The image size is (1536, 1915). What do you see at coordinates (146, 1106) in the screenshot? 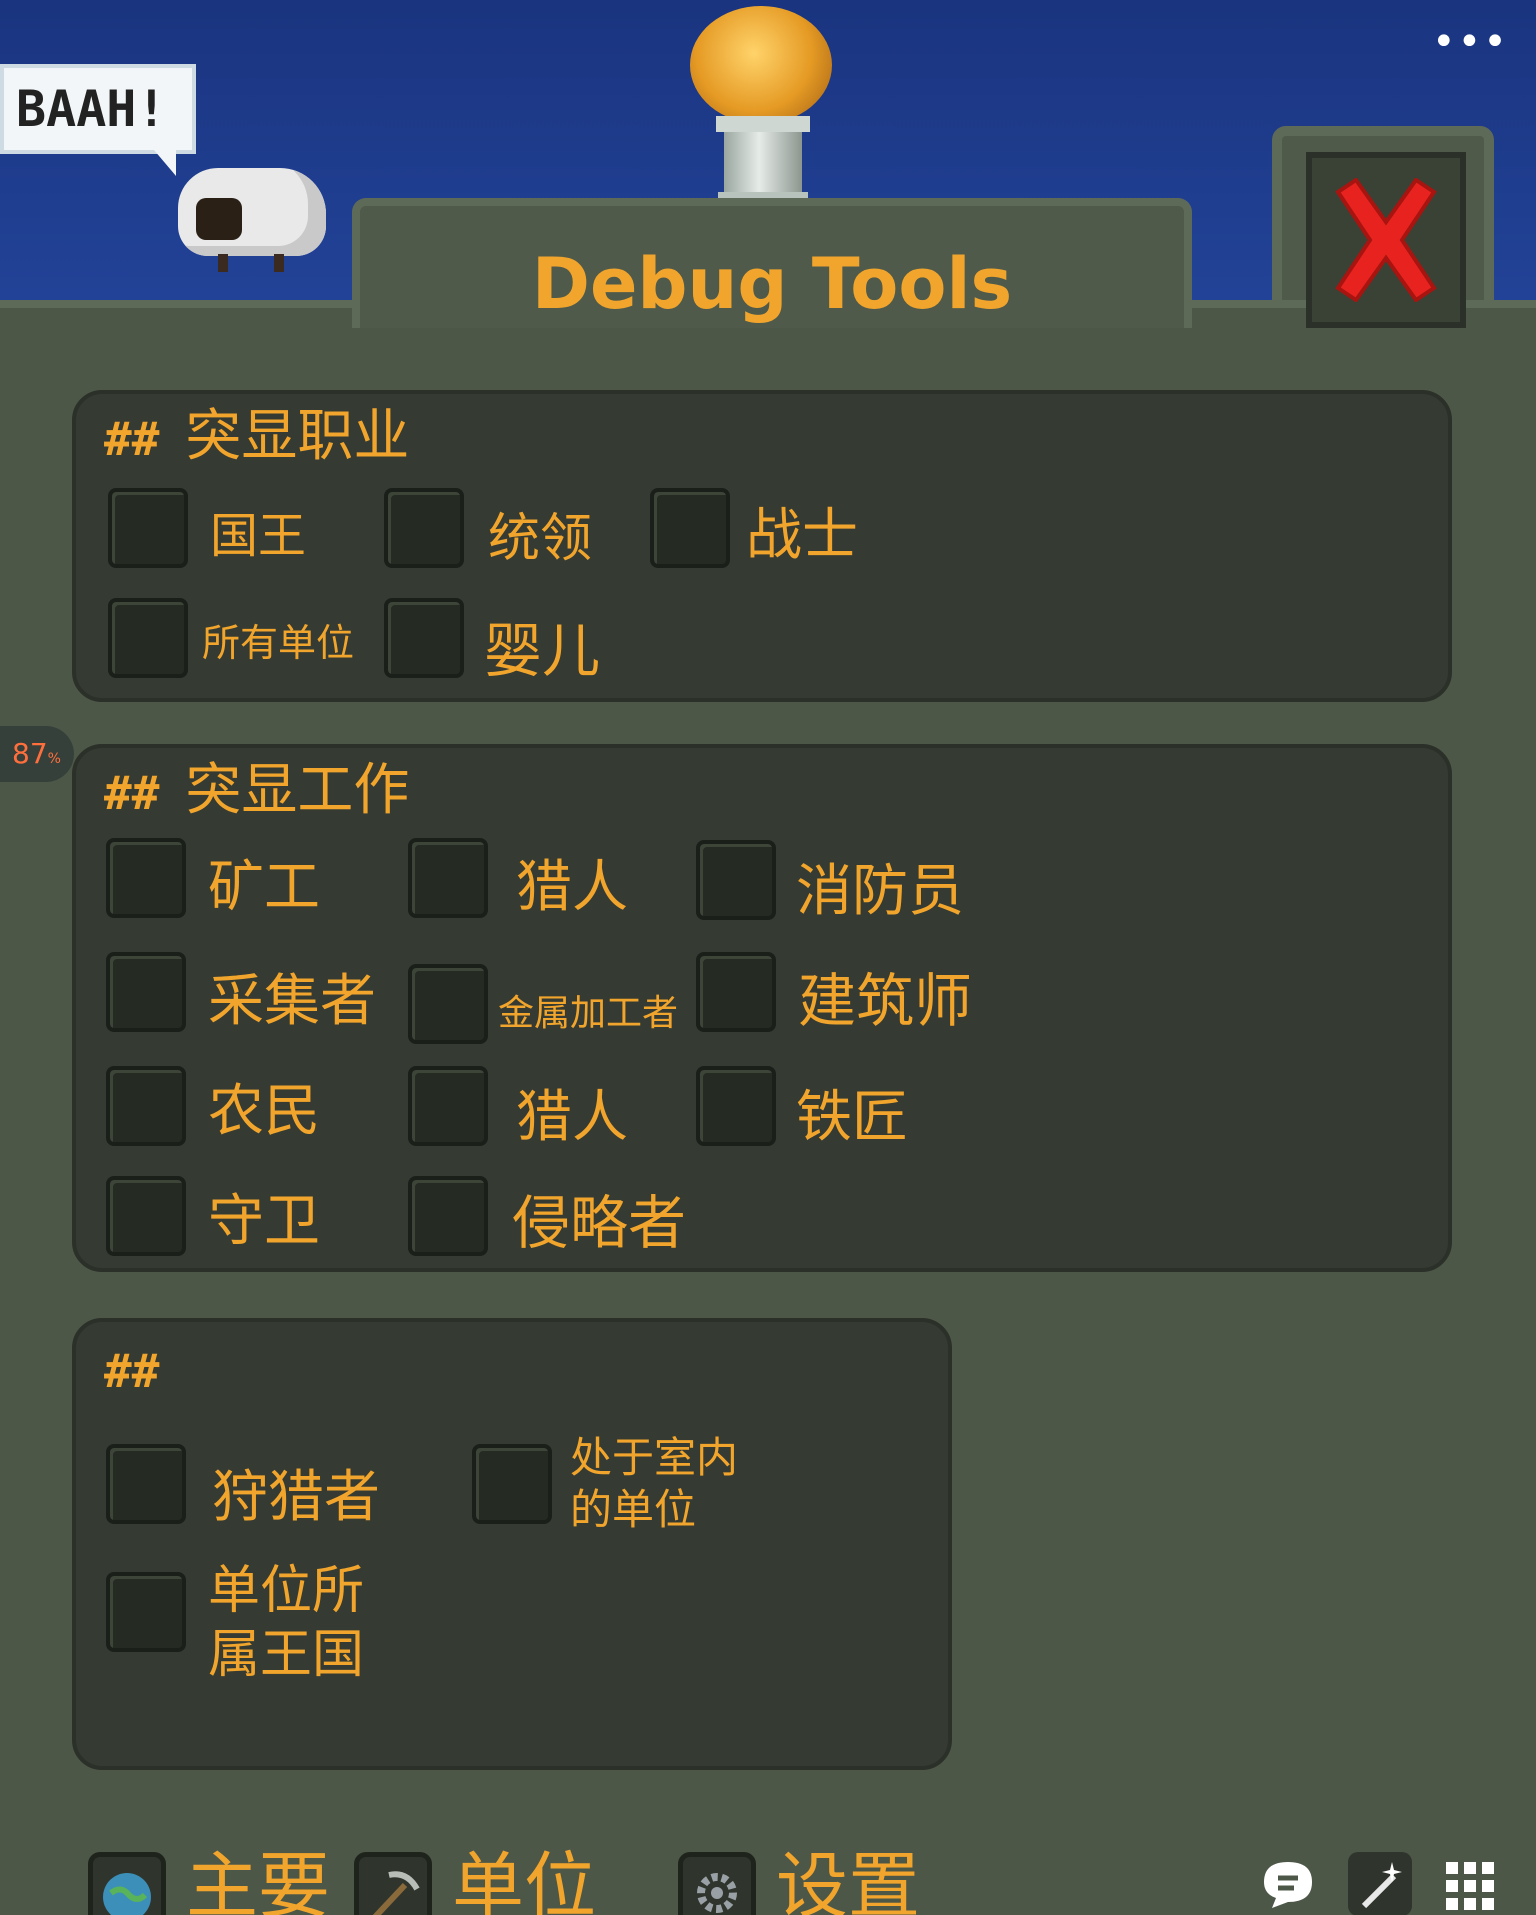
I see `checkbox-farmer` at bounding box center [146, 1106].